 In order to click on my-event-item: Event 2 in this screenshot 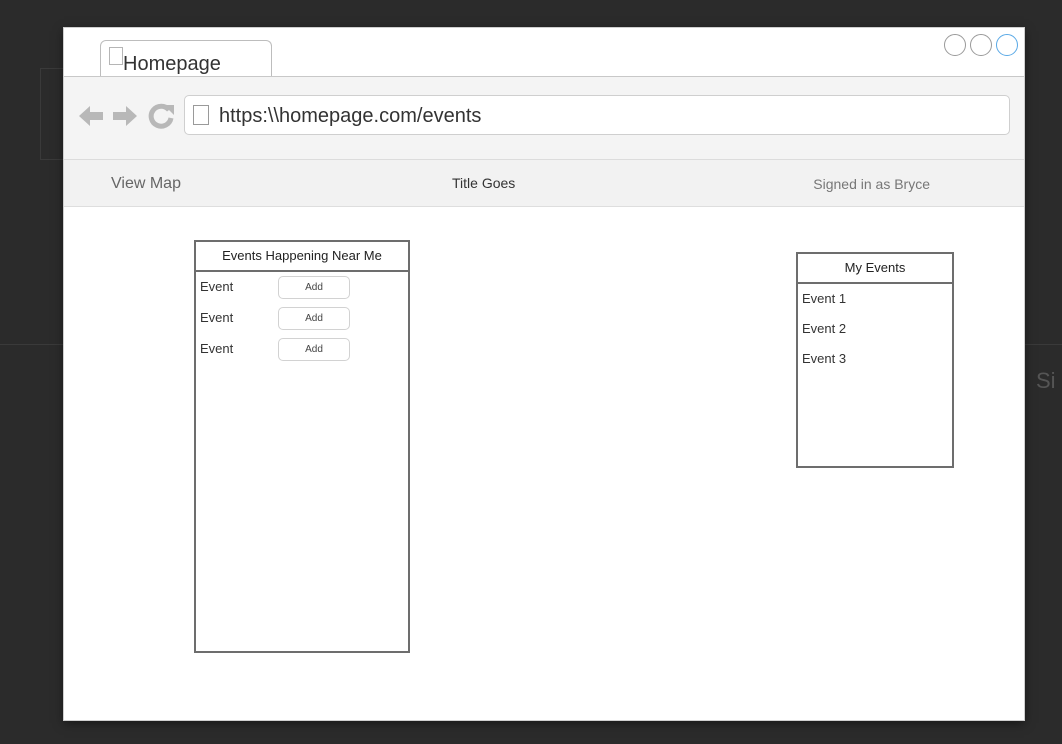, I will do `click(875, 329)`.